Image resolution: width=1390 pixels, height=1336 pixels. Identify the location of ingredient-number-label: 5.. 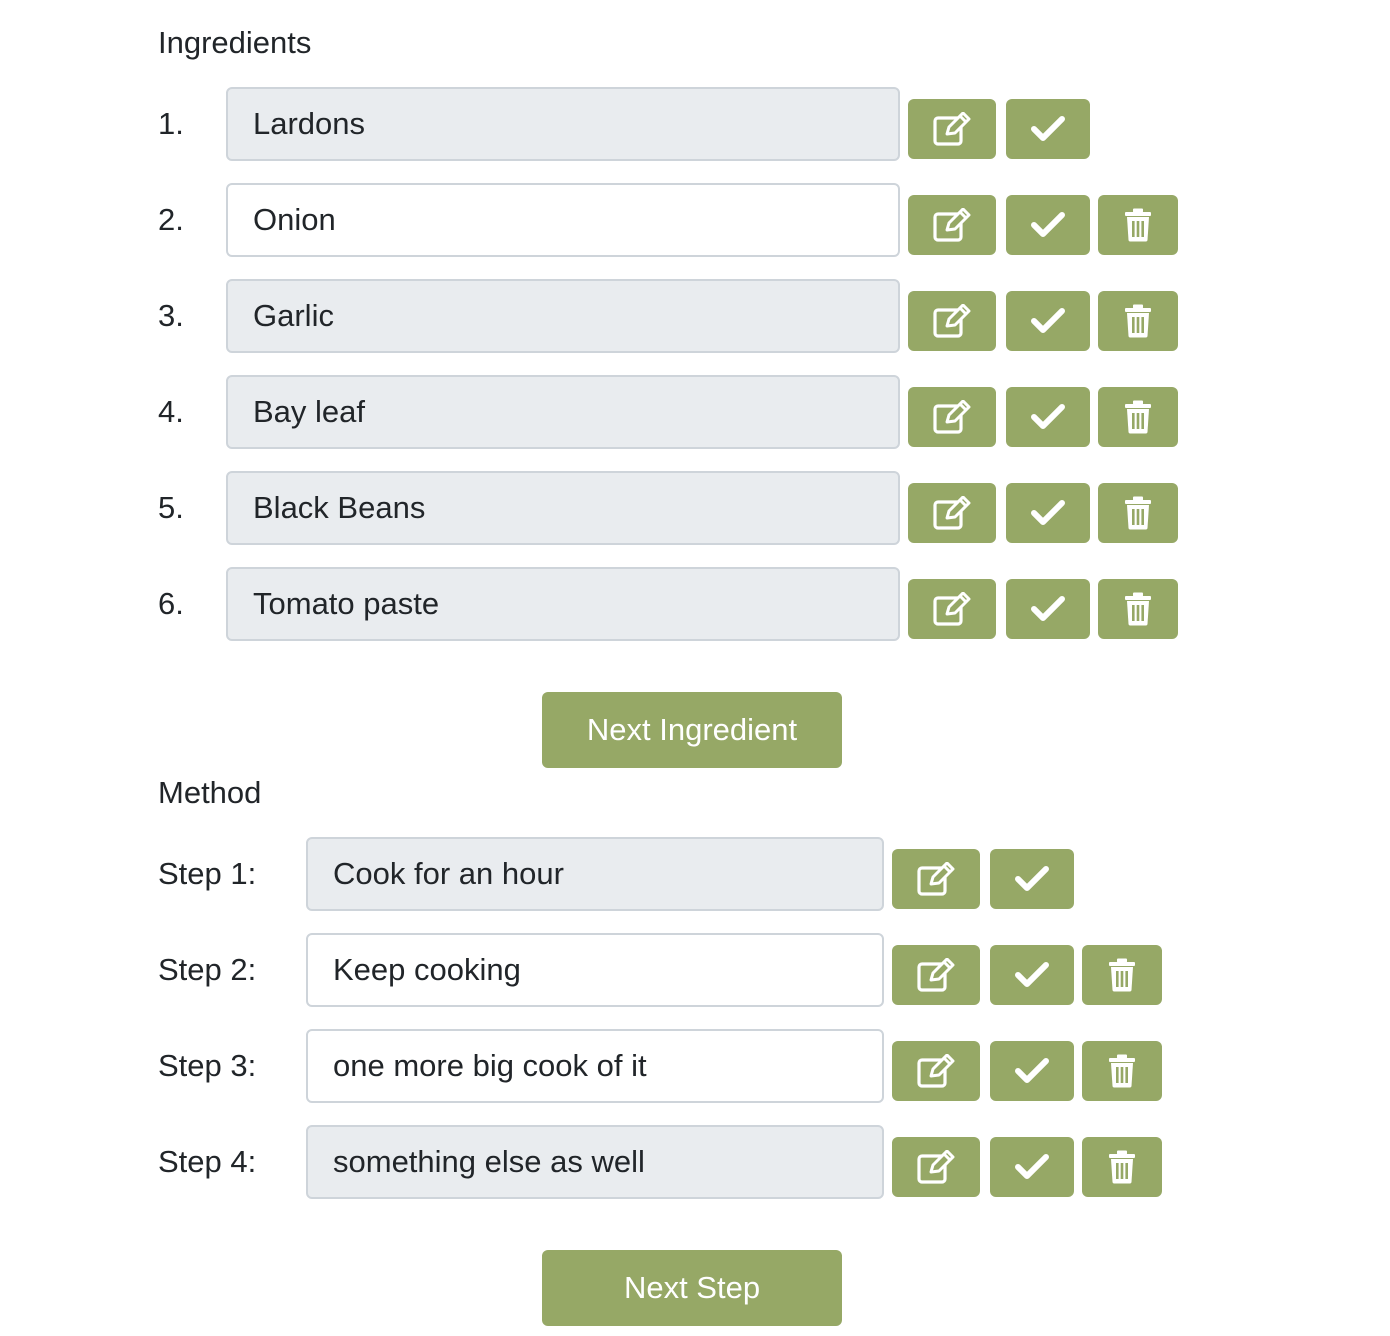
(171, 507).